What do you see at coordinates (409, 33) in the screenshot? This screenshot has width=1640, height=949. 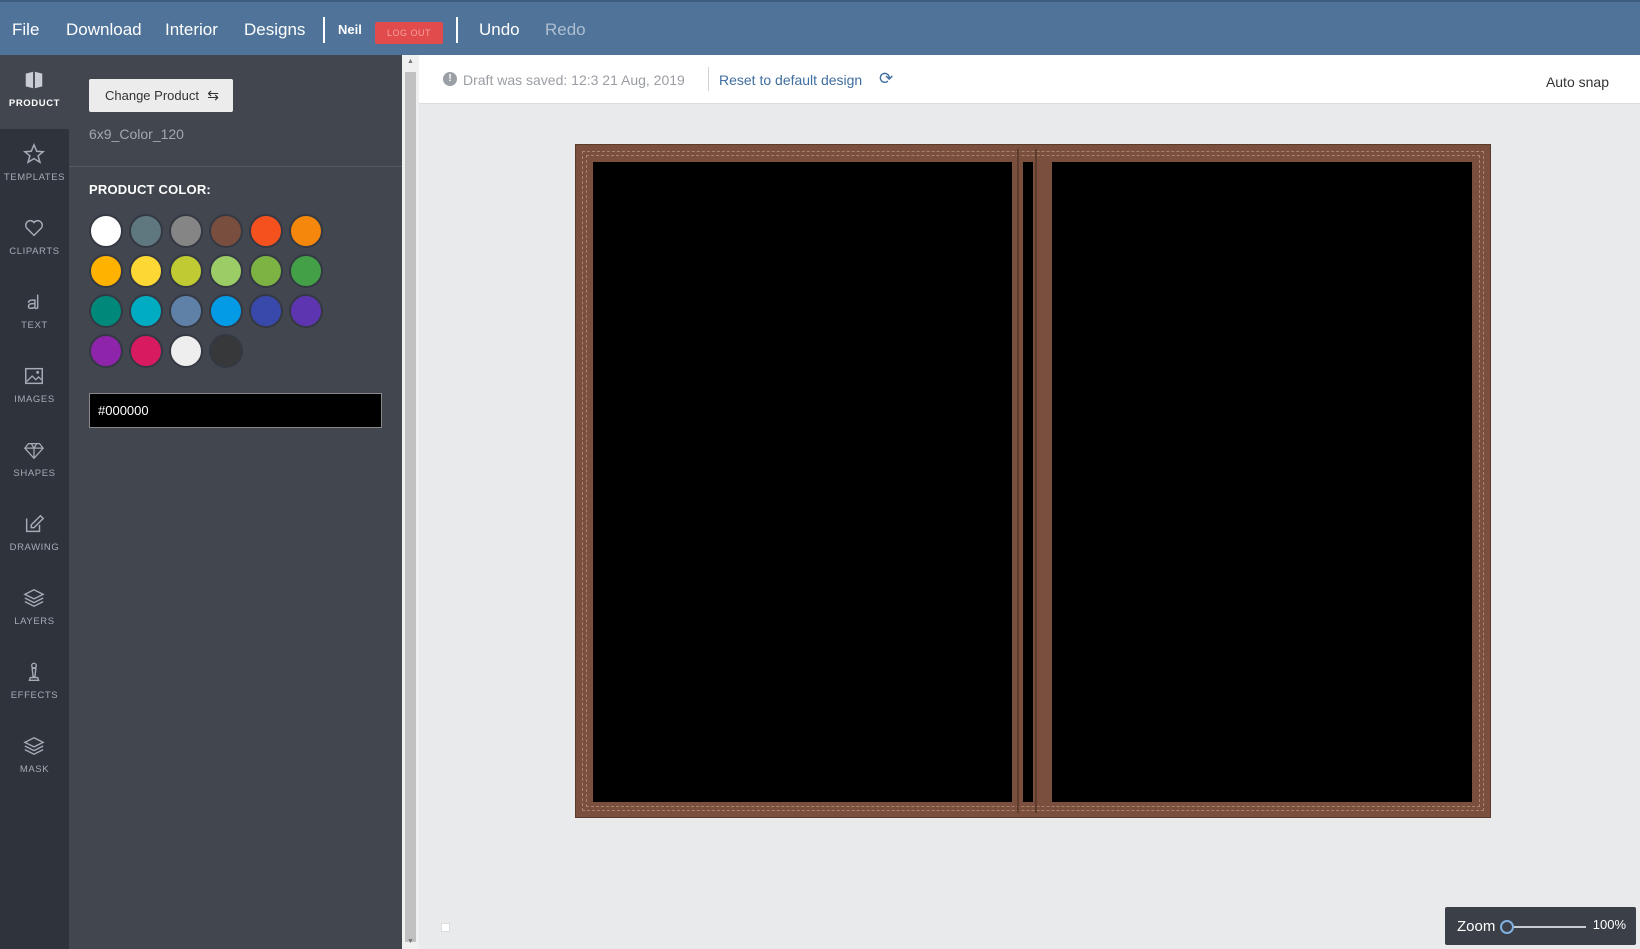 I see `logout-button: LOG OUT` at bounding box center [409, 33].